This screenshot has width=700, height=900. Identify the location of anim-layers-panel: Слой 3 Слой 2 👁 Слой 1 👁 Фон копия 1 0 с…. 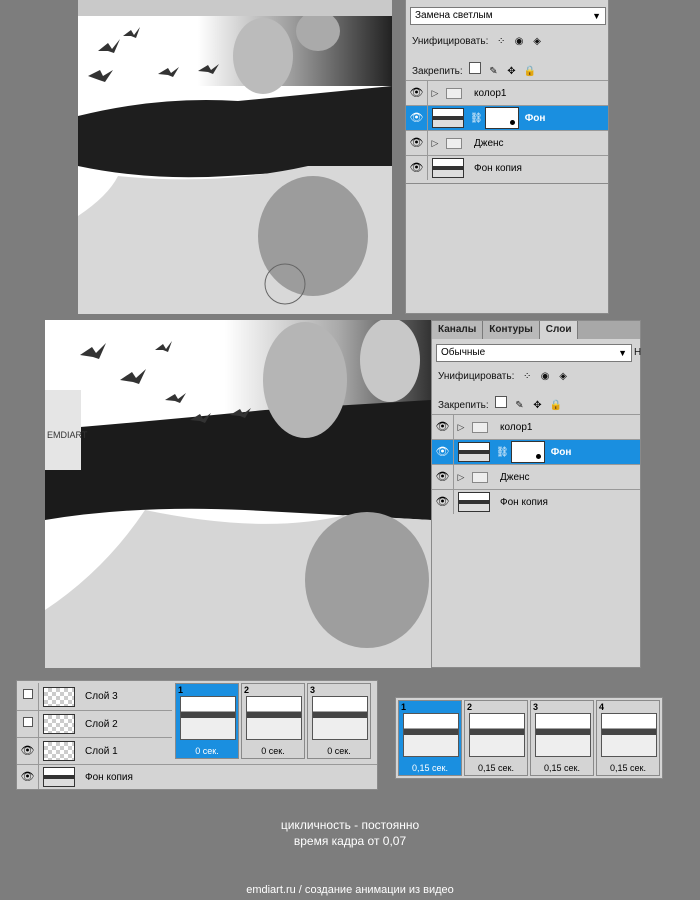
(197, 735).